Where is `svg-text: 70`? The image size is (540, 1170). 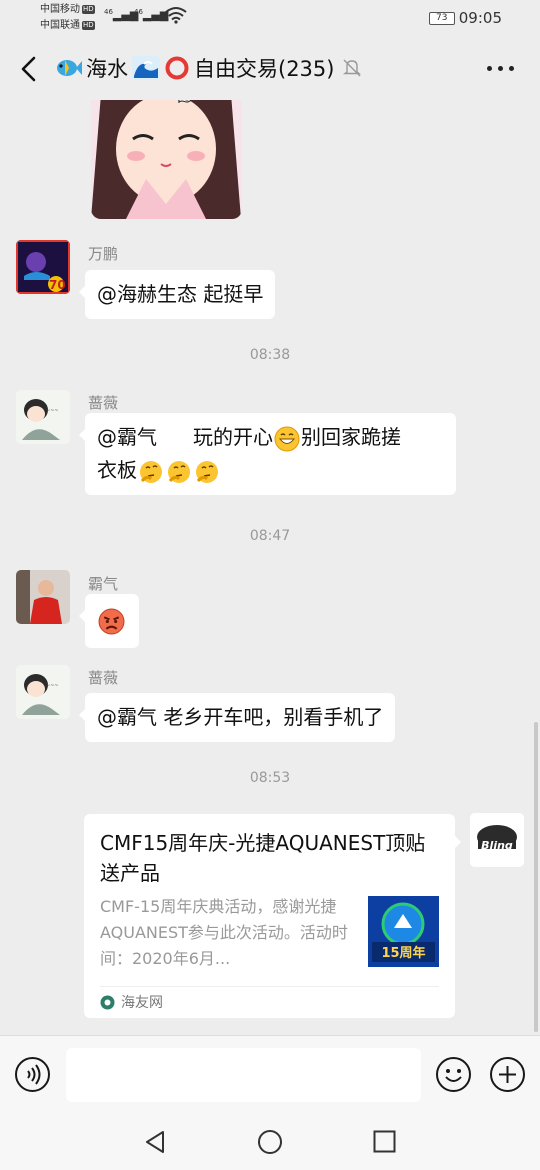 svg-text: 70 is located at coordinates (57, 285).